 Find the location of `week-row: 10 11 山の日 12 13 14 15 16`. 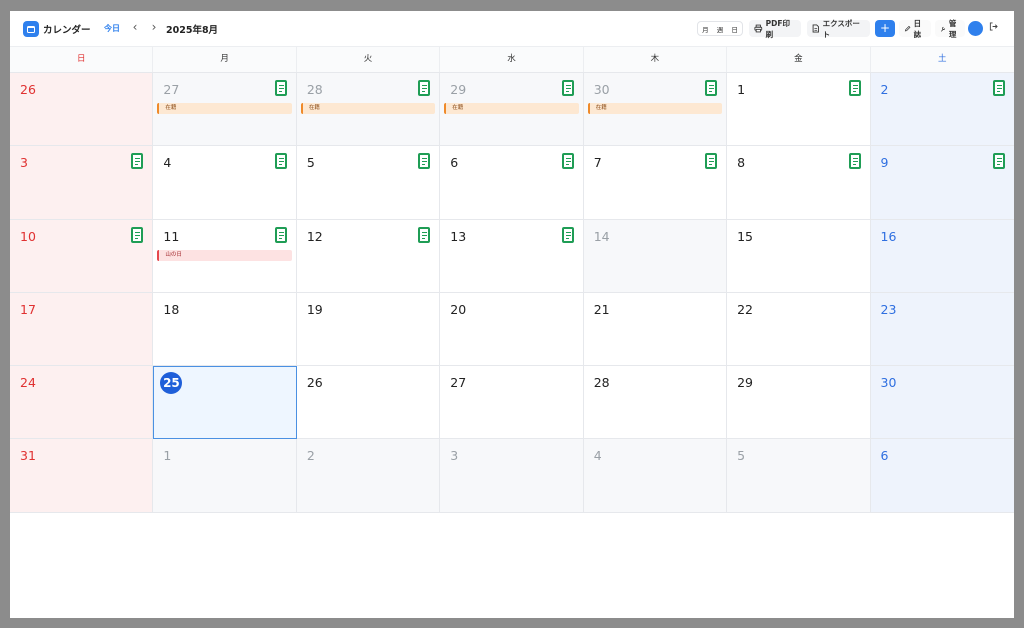

week-row: 10 11 山の日 12 13 14 15 16 is located at coordinates (512, 256).